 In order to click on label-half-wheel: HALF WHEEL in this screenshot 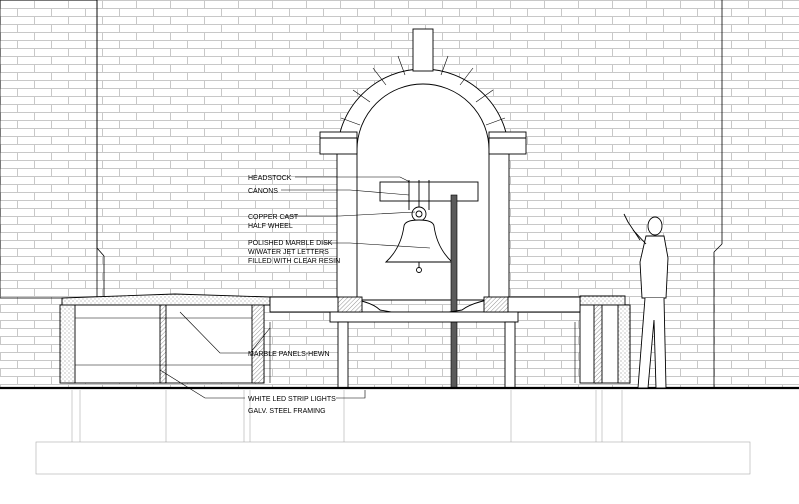, I will do `click(270, 226)`.